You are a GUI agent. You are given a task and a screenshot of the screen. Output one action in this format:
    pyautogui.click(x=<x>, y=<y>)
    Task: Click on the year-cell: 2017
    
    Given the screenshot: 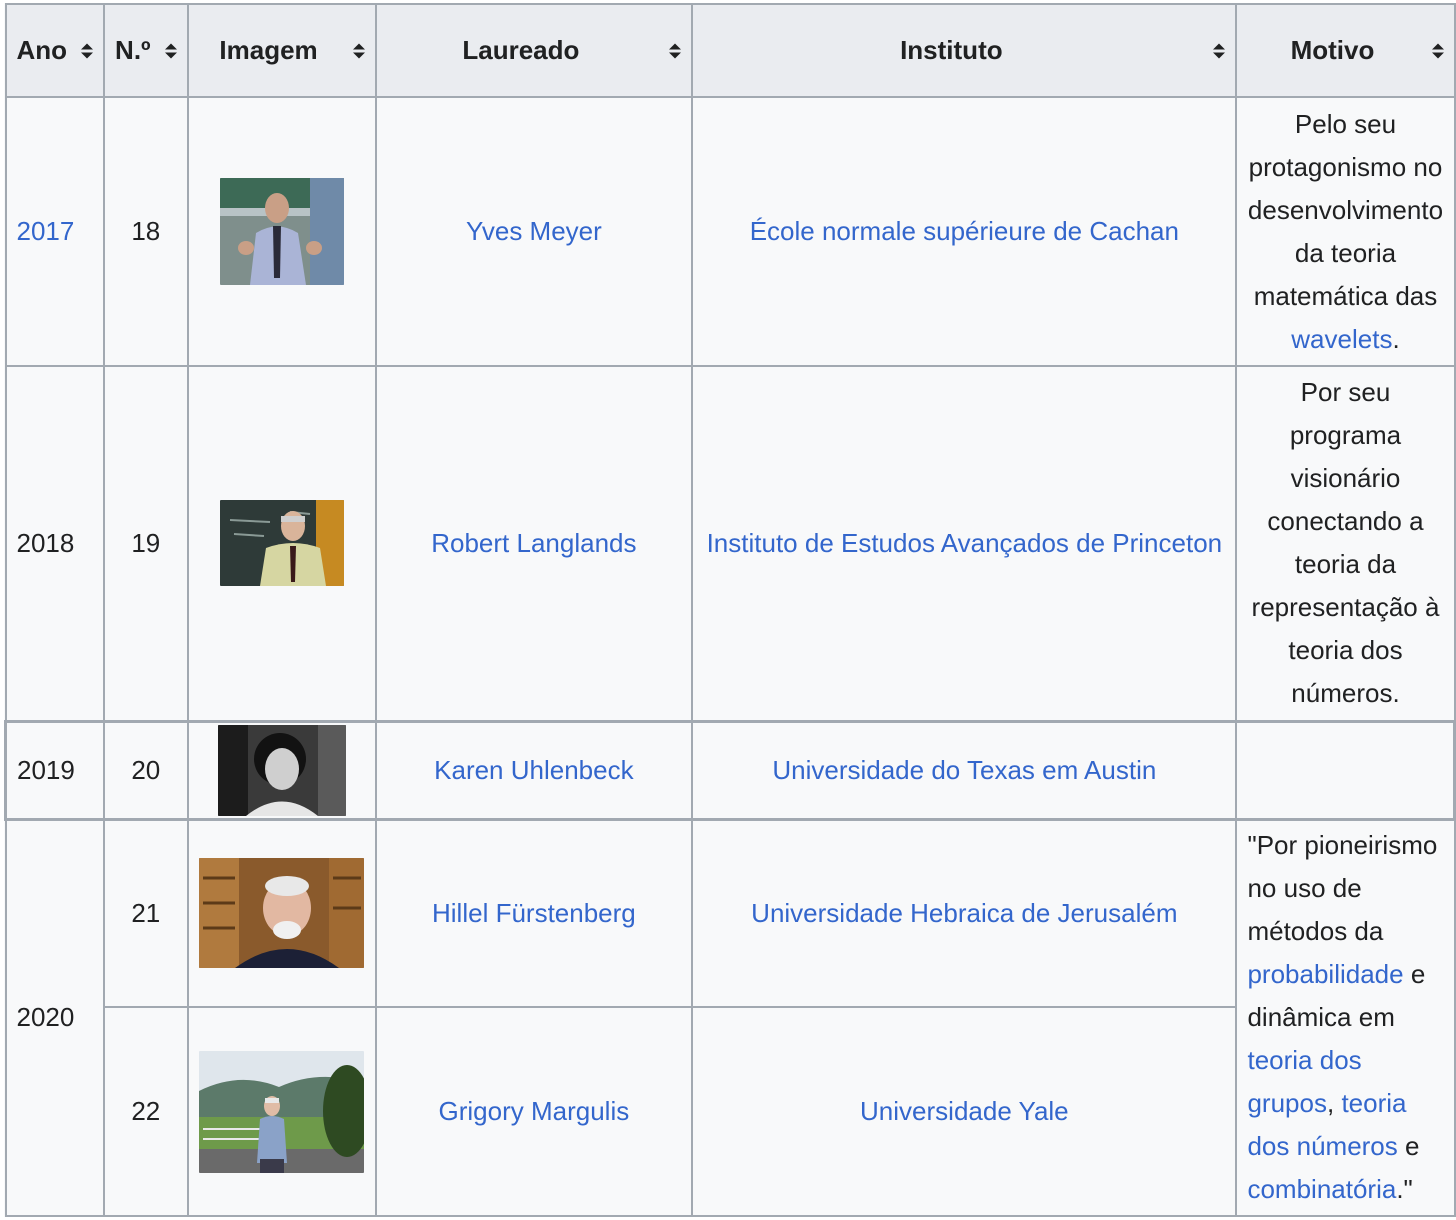 What is the action you would take?
    pyautogui.click(x=55, y=231)
    